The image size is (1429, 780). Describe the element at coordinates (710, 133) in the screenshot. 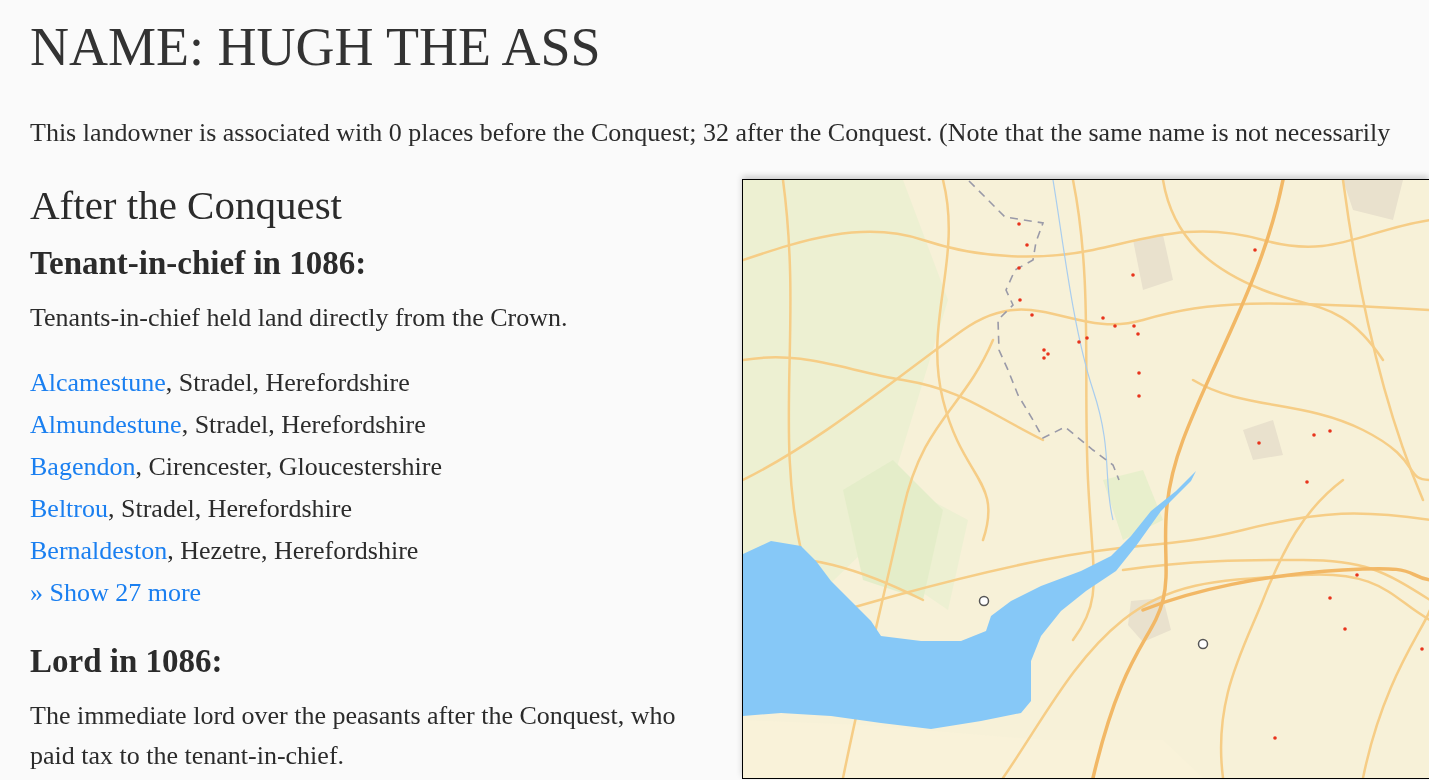

I see `summary-text: This landowner is associated with 0 places before the Conquest; 32 after the Conquest. (Note that the same name is not necessarily` at that location.